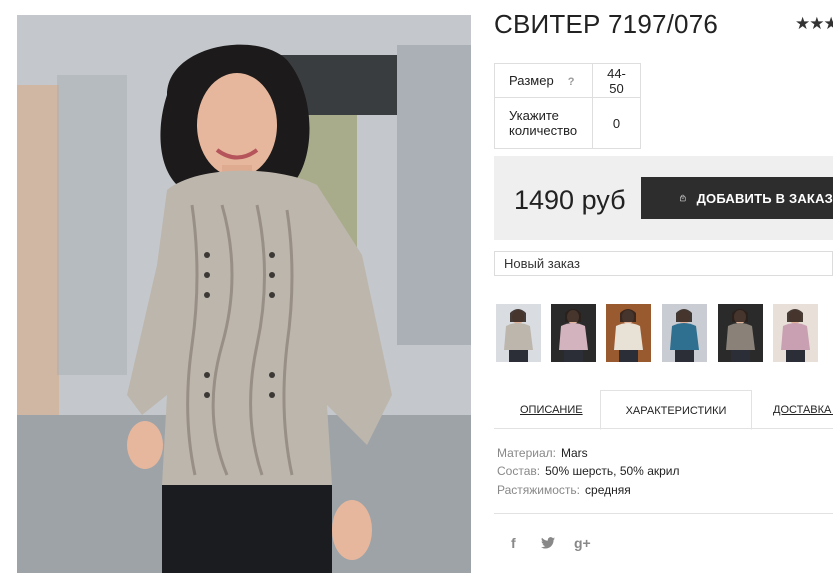  I want to click on spec-composition: Состав: 50% шерсть, 50% акрил, so click(588, 471).